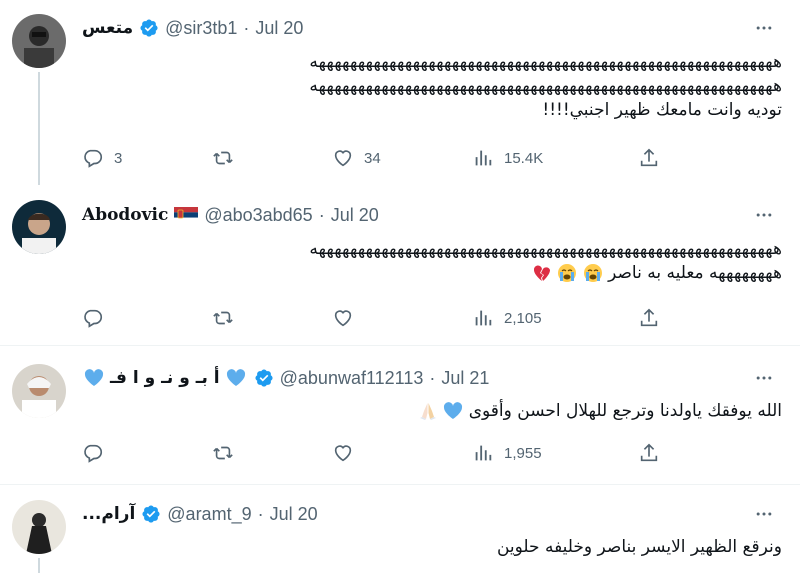 The width and height of the screenshot is (800, 573). What do you see at coordinates (432, 273) in the screenshot?
I see `tweet-text-line-with-emoji: ههههههههه معليه به ناصر` at bounding box center [432, 273].